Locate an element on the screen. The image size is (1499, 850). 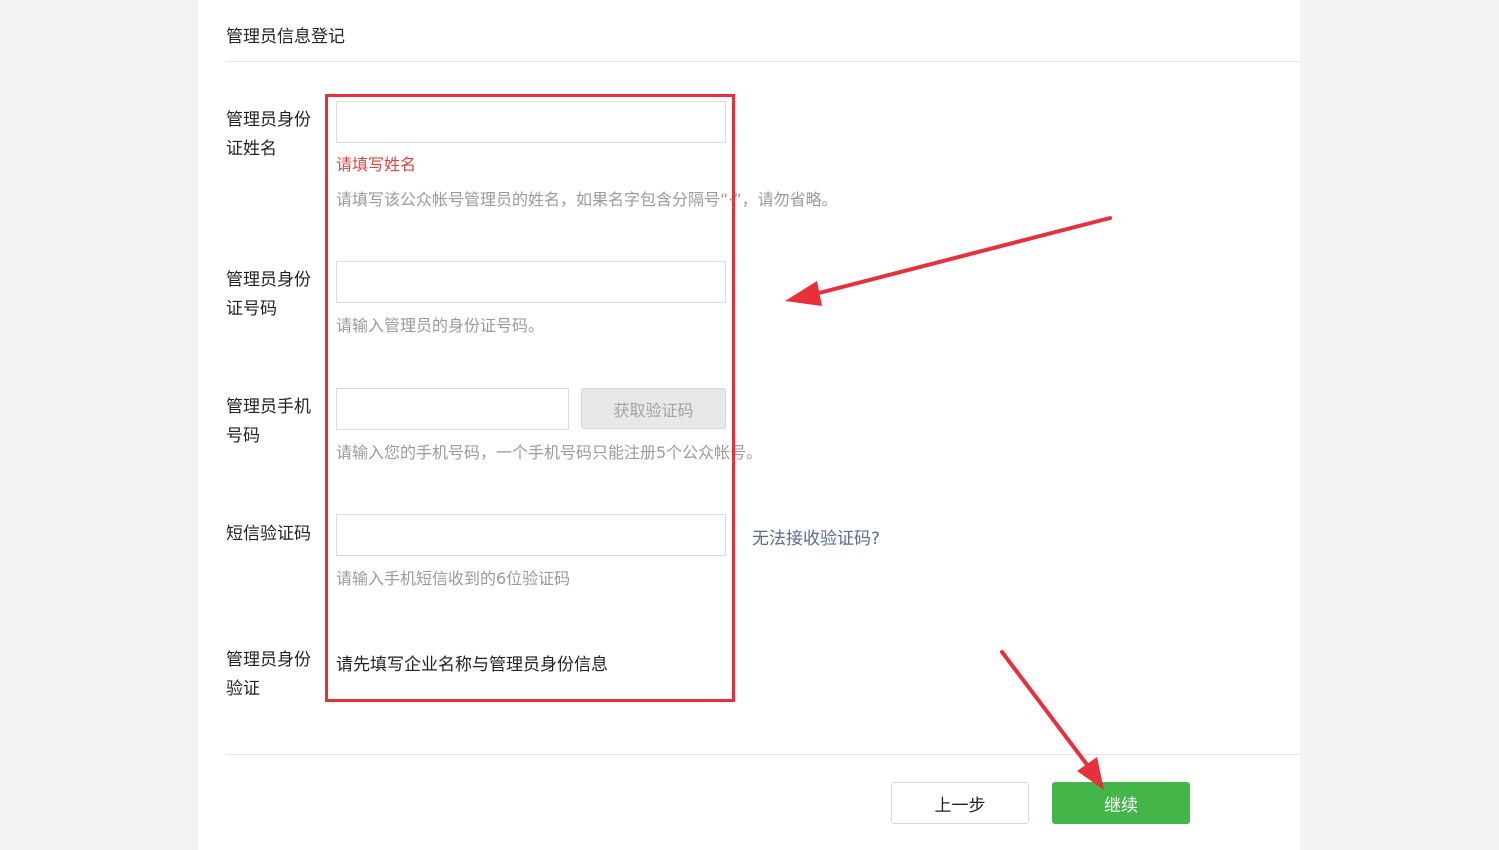
id-number-label: 管理员身份证号码 is located at coordinates (268, 294).